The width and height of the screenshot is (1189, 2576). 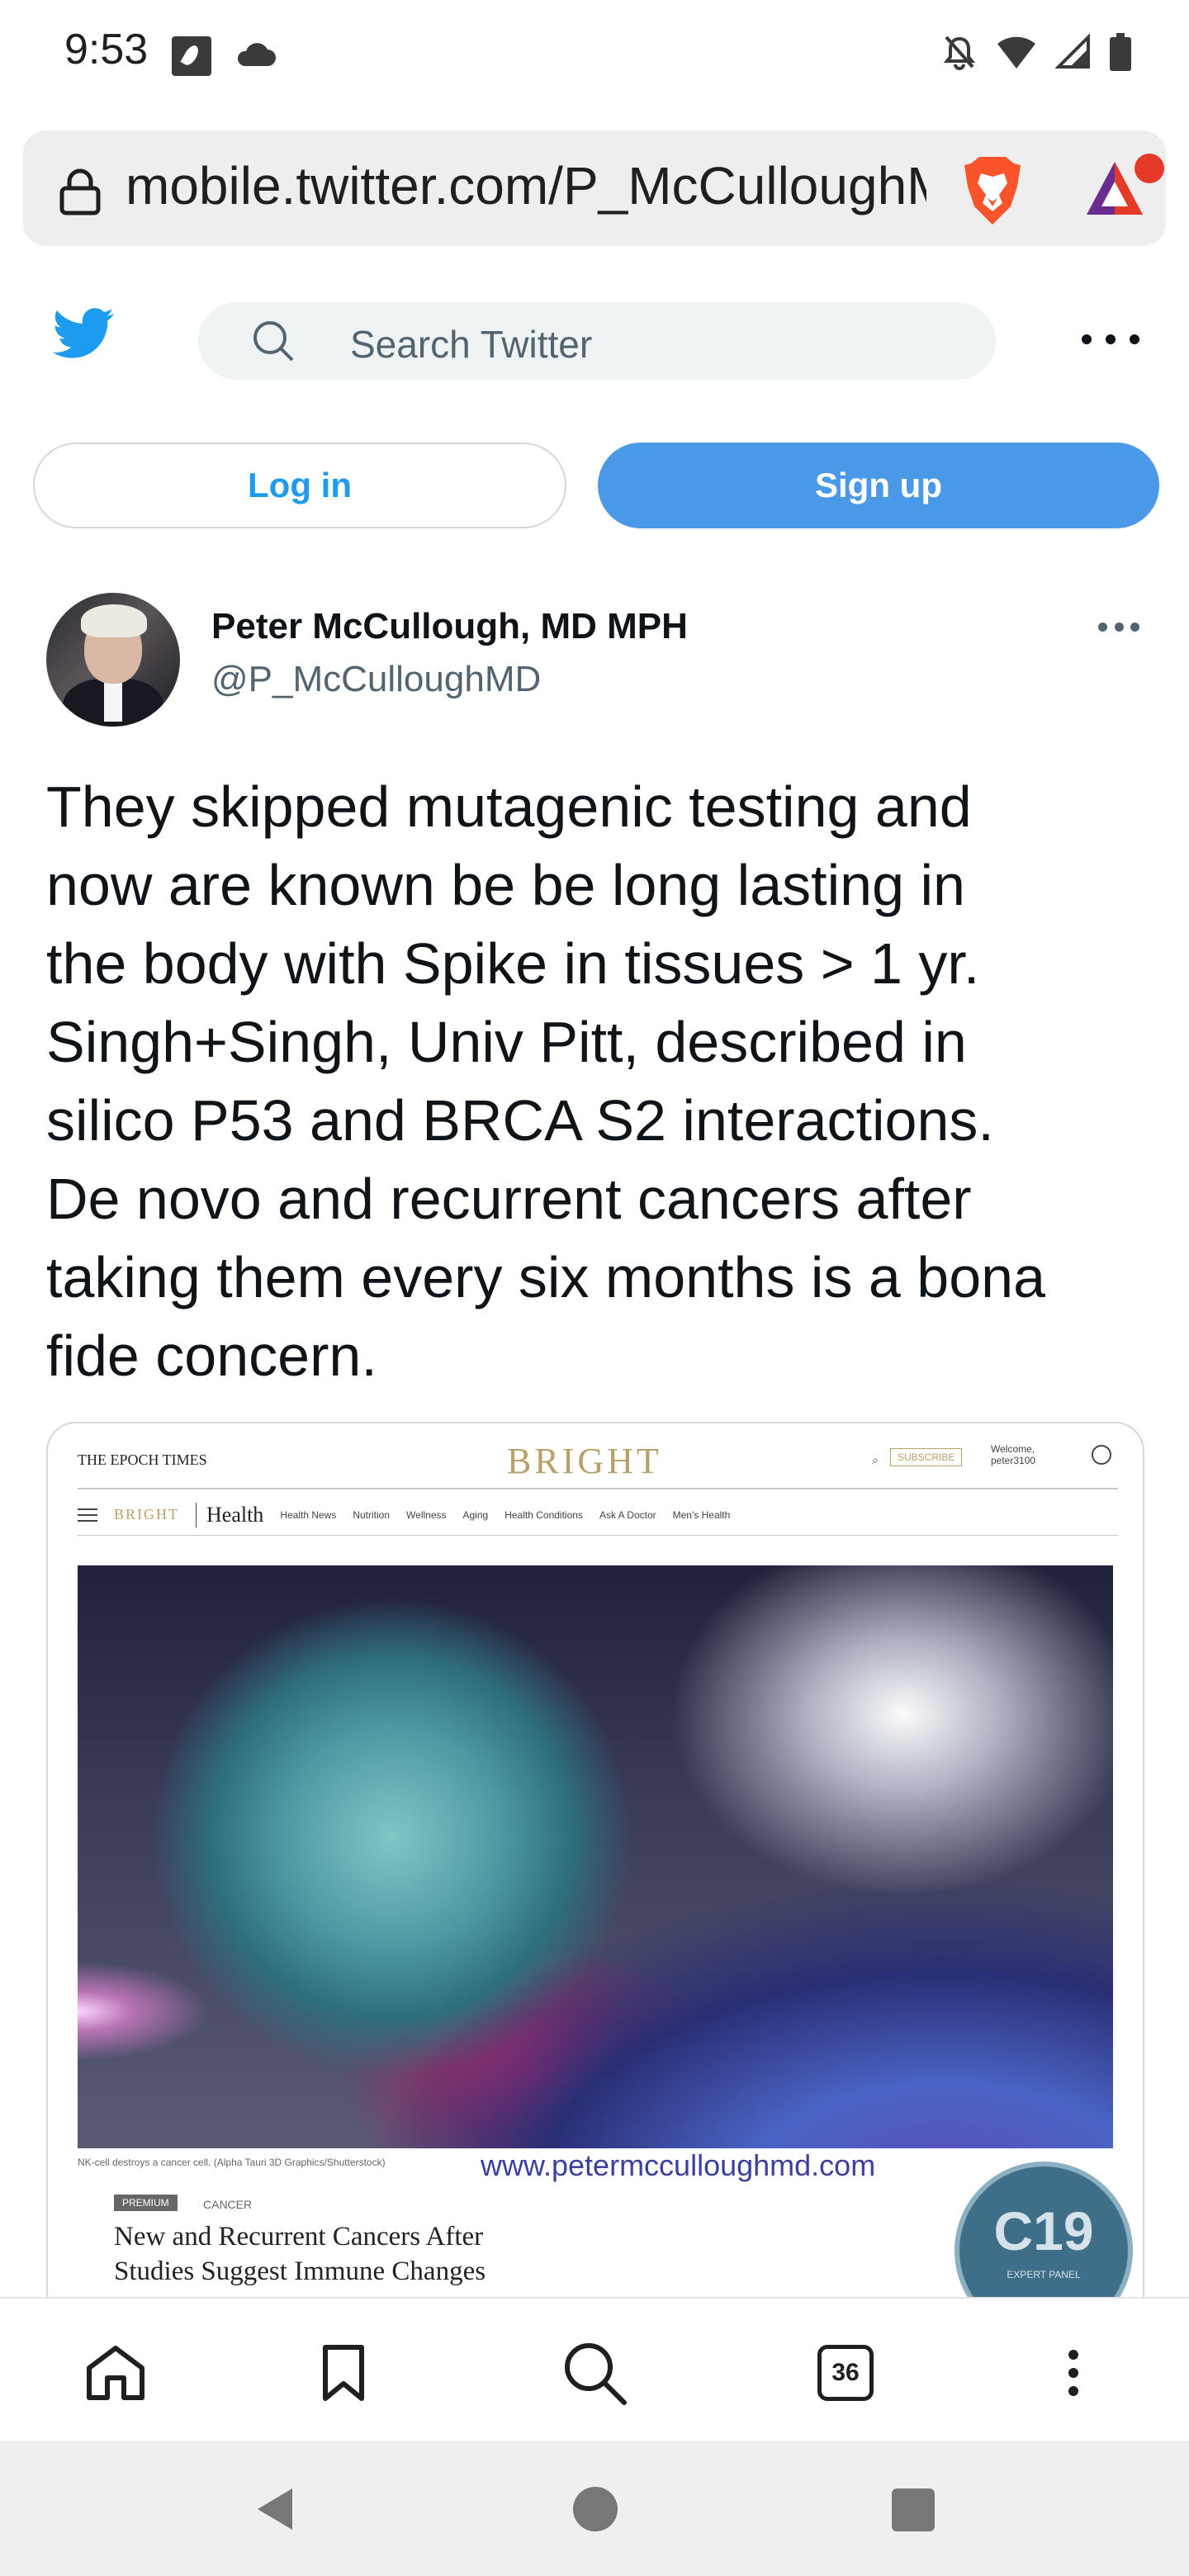 What do you see at coordinates (878, 485) in the screenshot?
I see `sign-up-button: Sign up` at bounding box center [878, 485].